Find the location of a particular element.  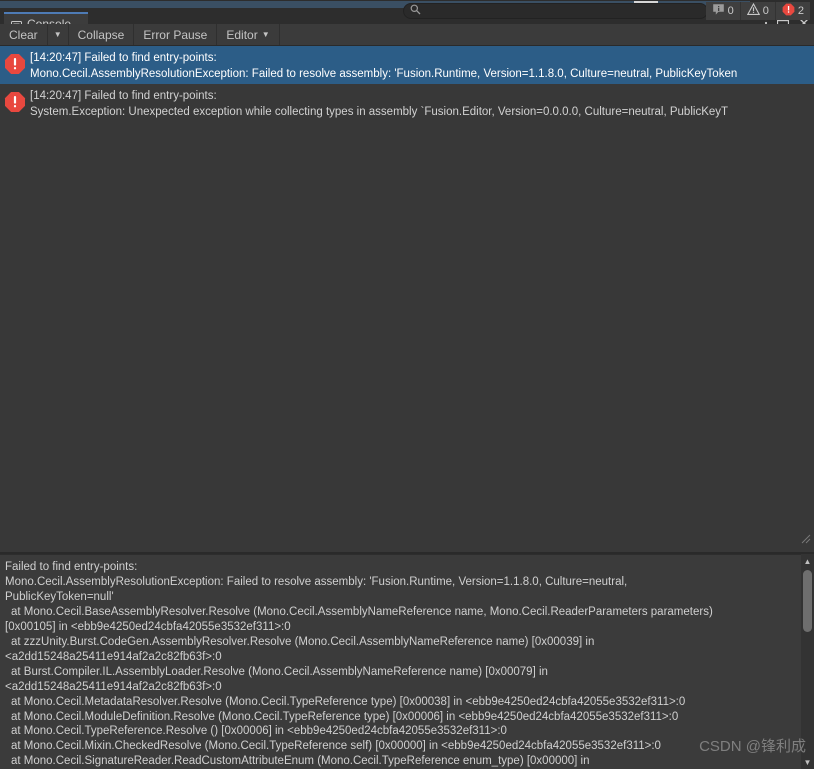

search-field is located at coordinates (555, 11).